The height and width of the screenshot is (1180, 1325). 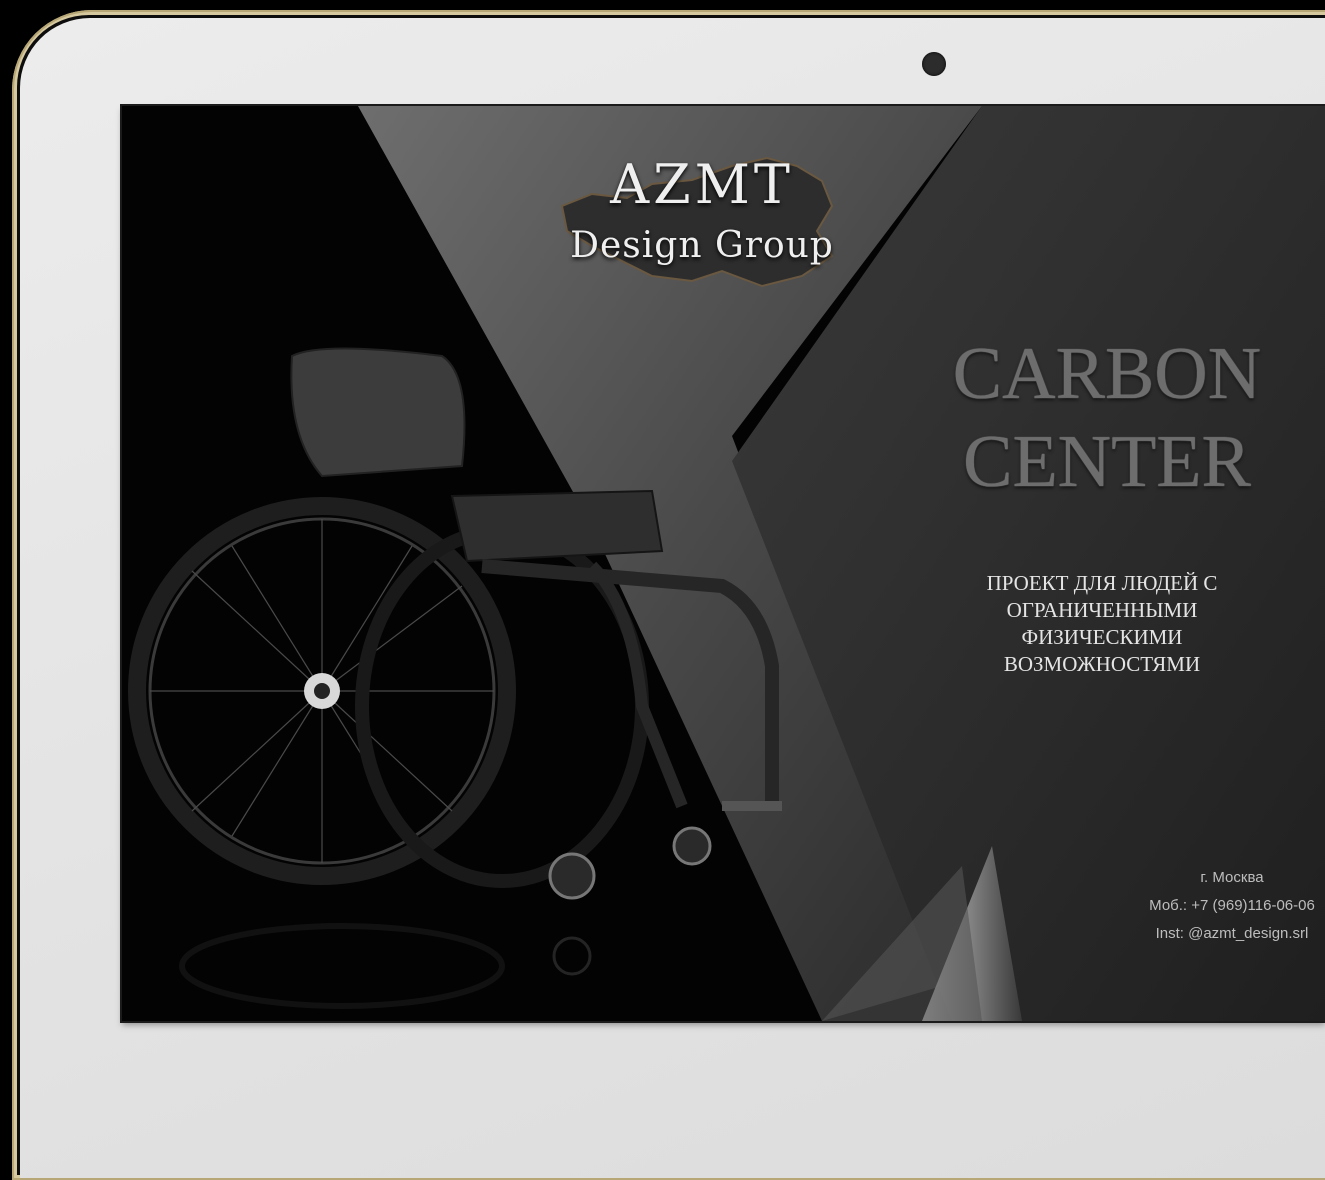 I want to click on headline: CARBON CENTER, so click(x=1107, y=418).